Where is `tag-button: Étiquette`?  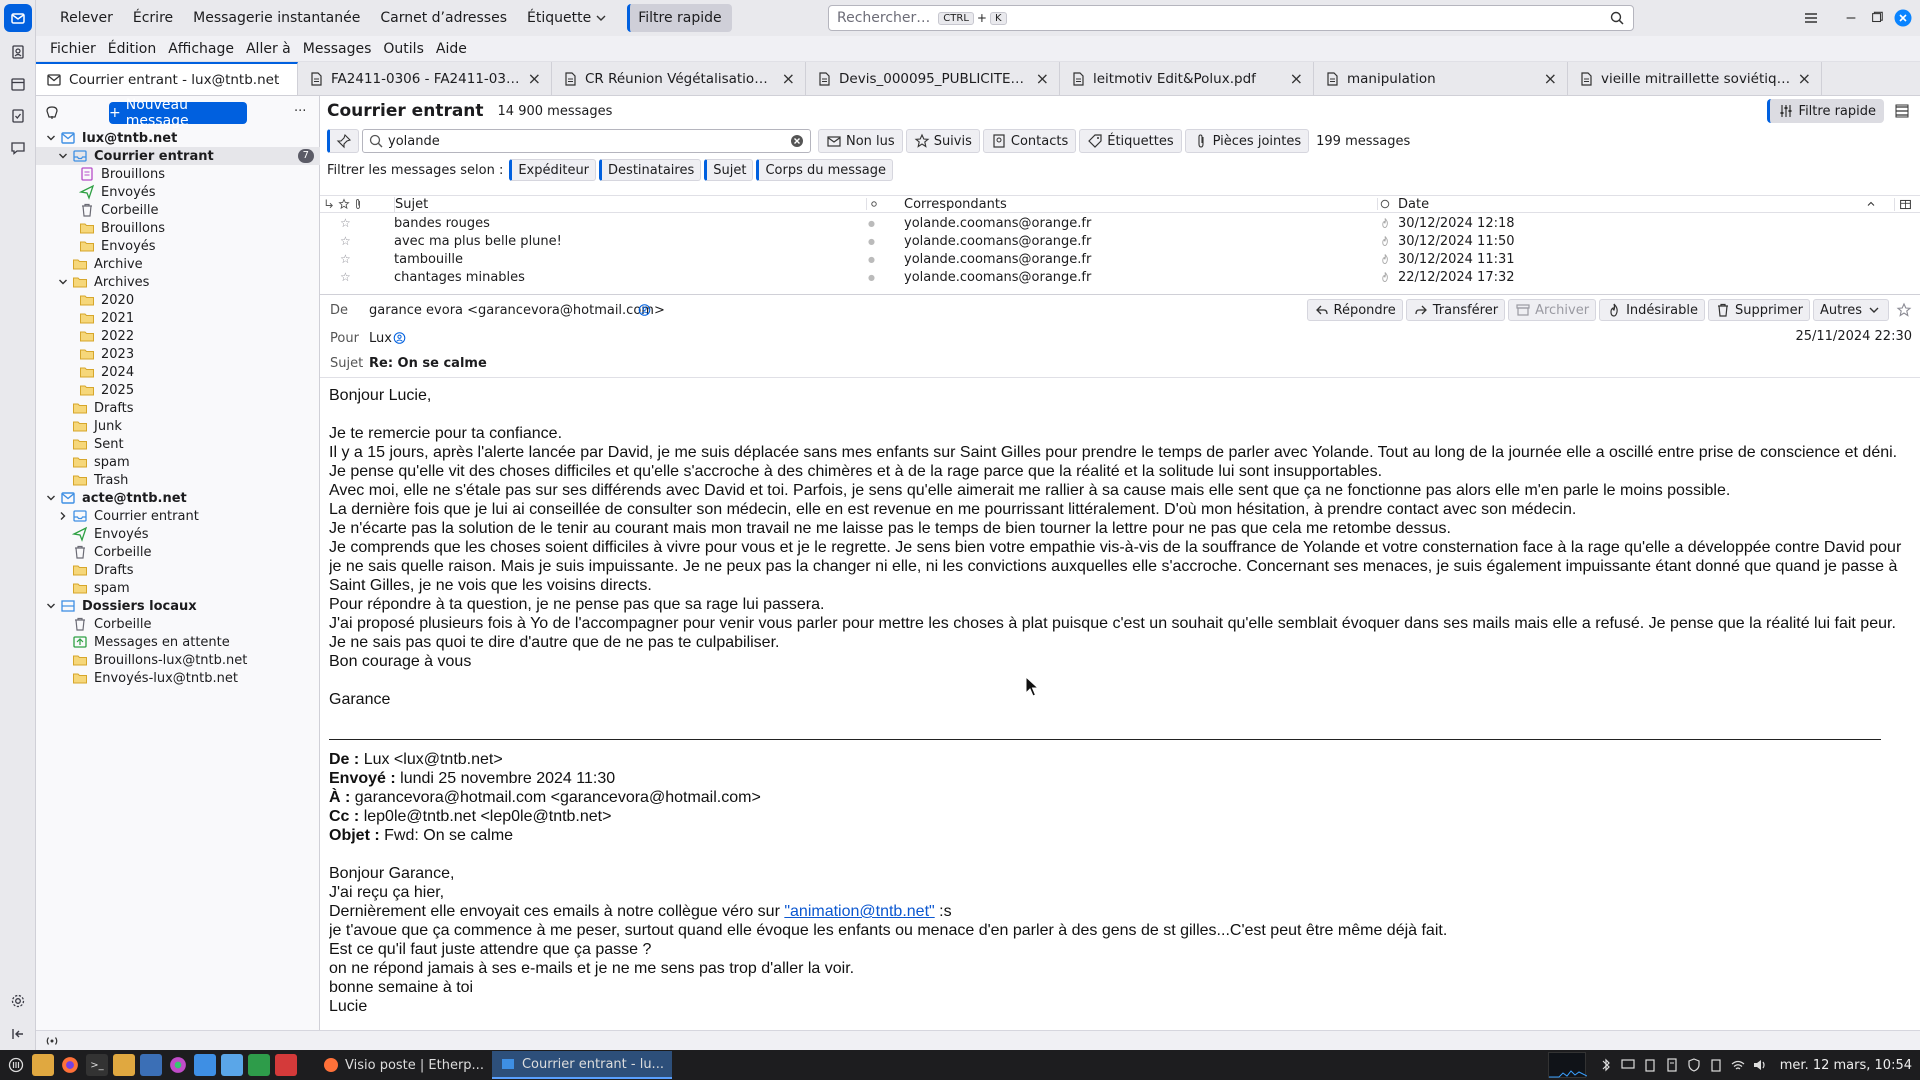 tag-button: Étiquette is located at coordinates (568, 18).